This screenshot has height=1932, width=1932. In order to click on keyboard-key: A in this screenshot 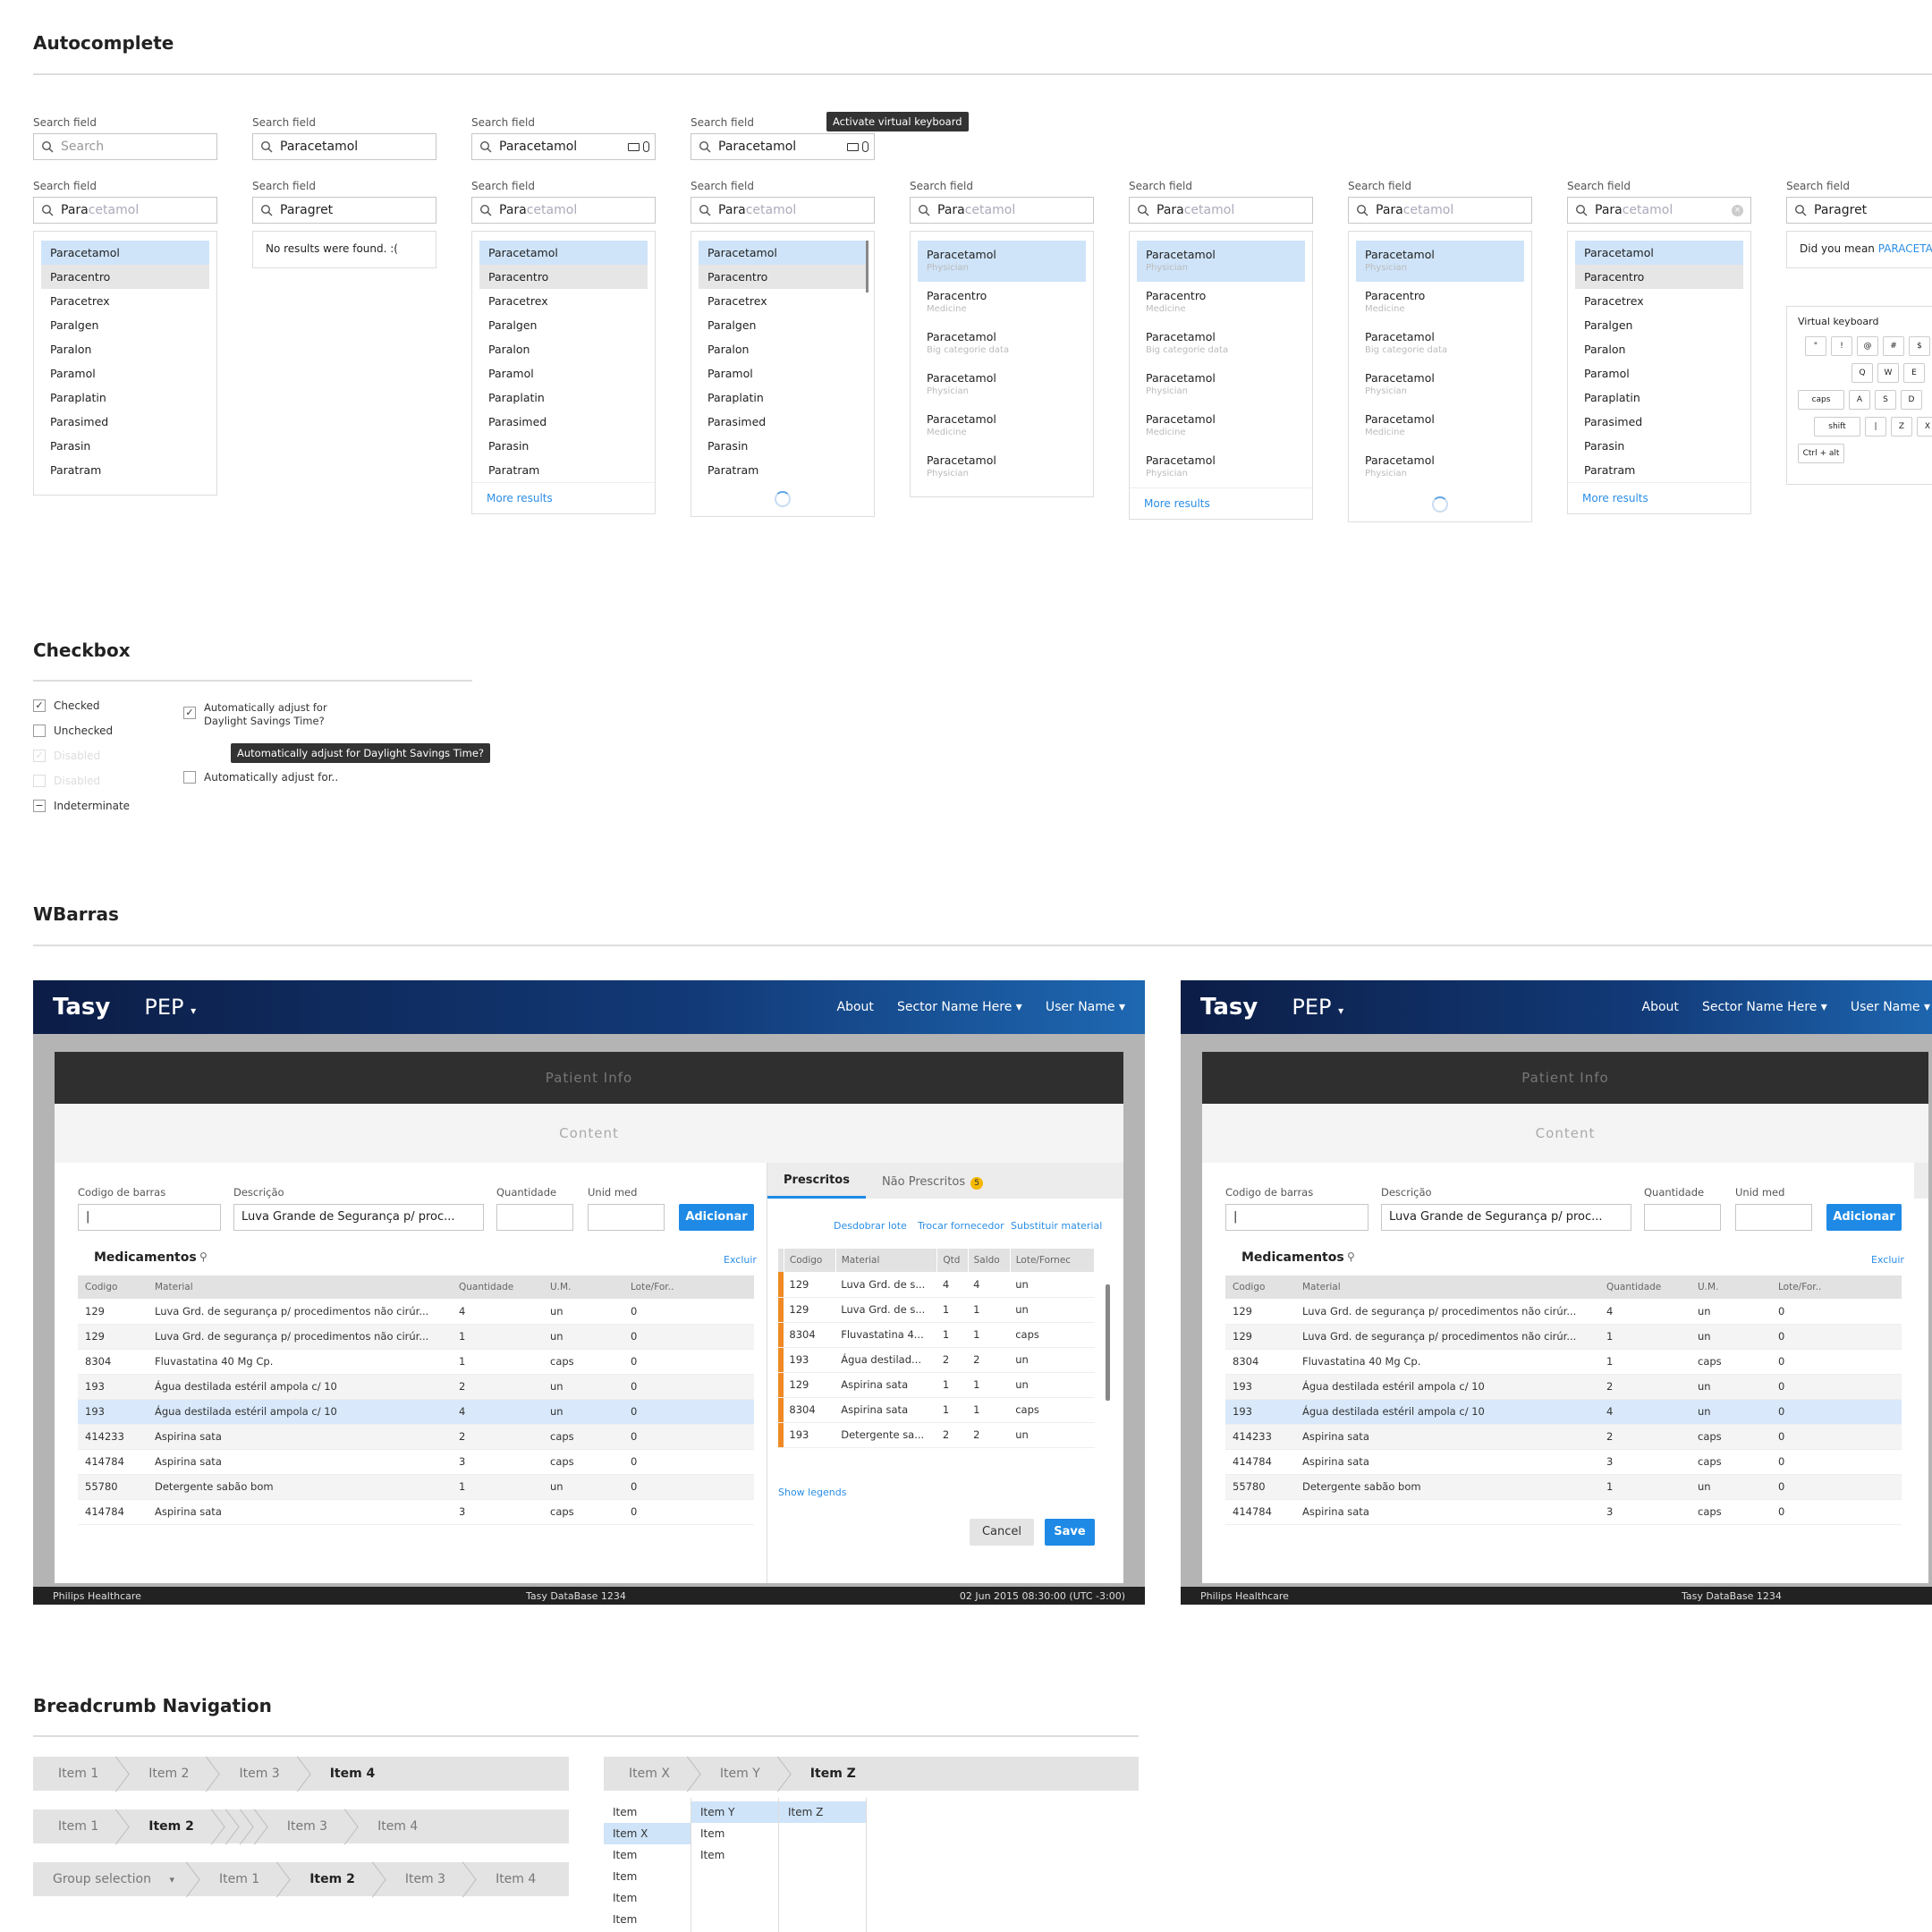, I will do `click(1859, 400)`.